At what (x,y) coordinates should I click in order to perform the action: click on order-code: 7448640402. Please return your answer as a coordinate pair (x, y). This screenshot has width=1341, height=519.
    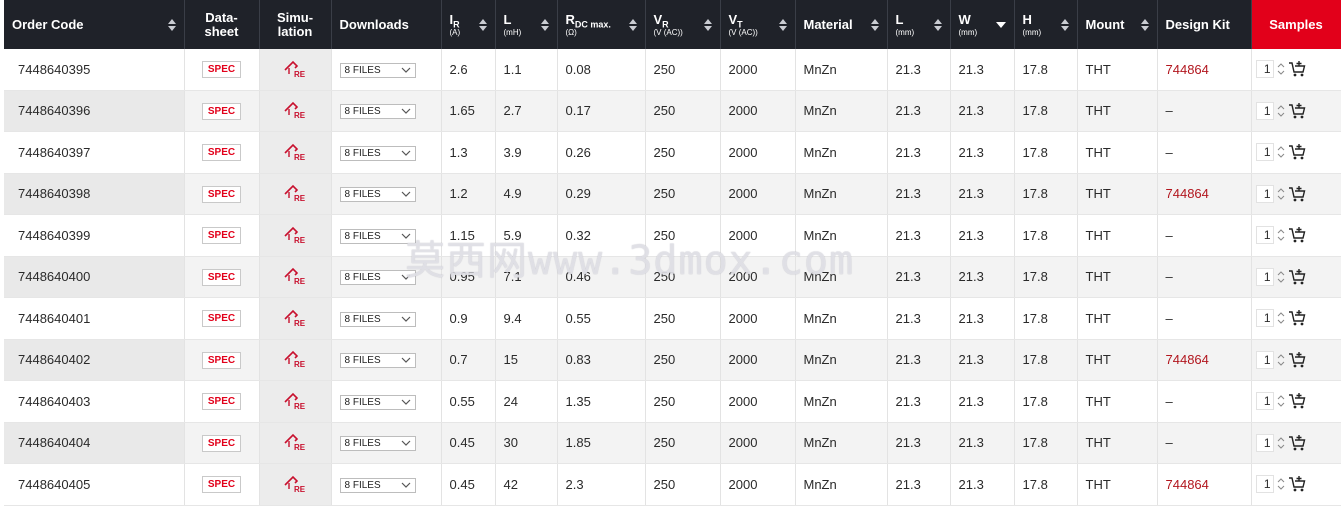
    Looking at the image, I should click on (54, 359).